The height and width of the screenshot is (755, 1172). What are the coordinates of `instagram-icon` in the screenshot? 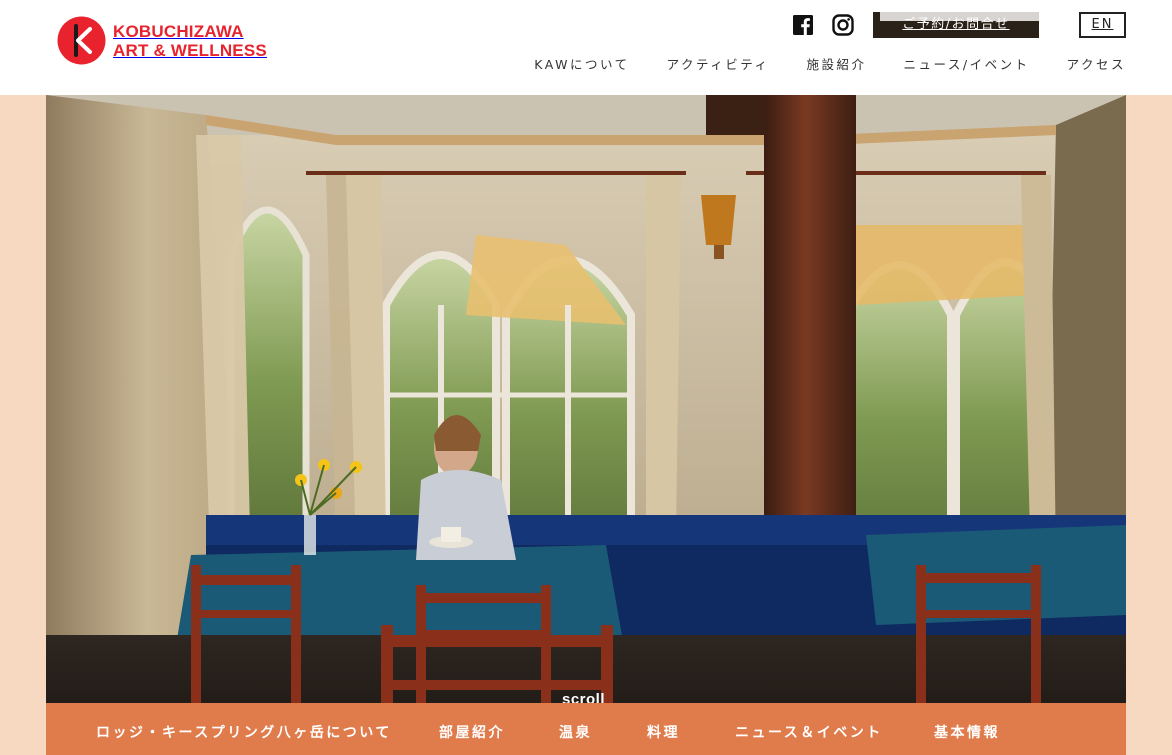 It's located at (843, 25).